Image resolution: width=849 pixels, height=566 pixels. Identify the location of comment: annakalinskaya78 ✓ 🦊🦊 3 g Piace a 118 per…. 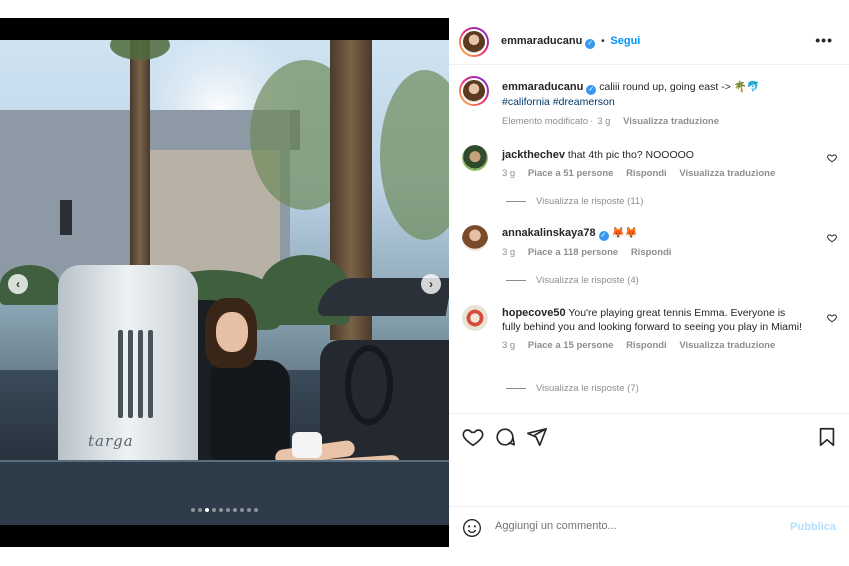
(662, 242).